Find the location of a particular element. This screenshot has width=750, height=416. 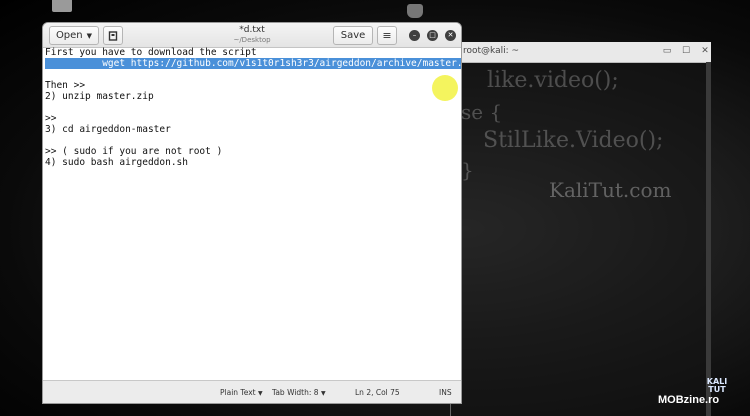

text-line: First you have to download the script is located at coordinates (151, 52).